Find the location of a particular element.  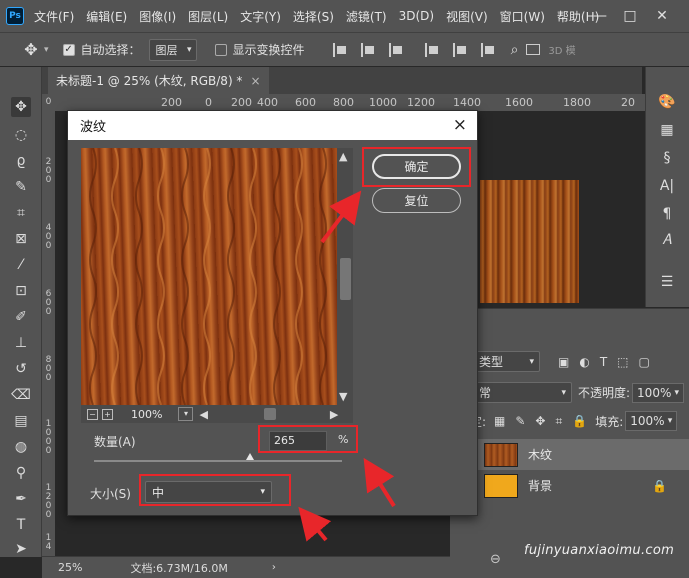

auto-select-checkbox: ✓ is located at coordinates (68, 49).